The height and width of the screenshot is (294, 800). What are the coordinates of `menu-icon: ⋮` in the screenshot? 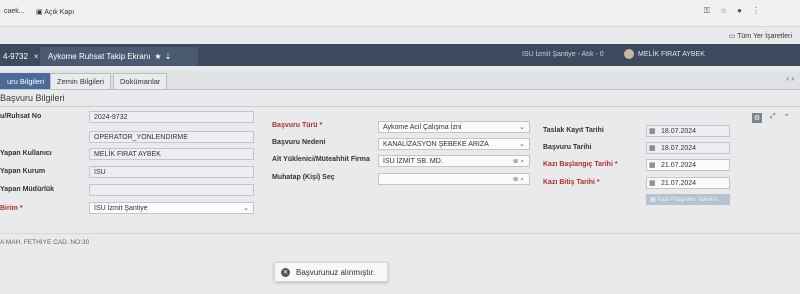 It's located at (756, 11).